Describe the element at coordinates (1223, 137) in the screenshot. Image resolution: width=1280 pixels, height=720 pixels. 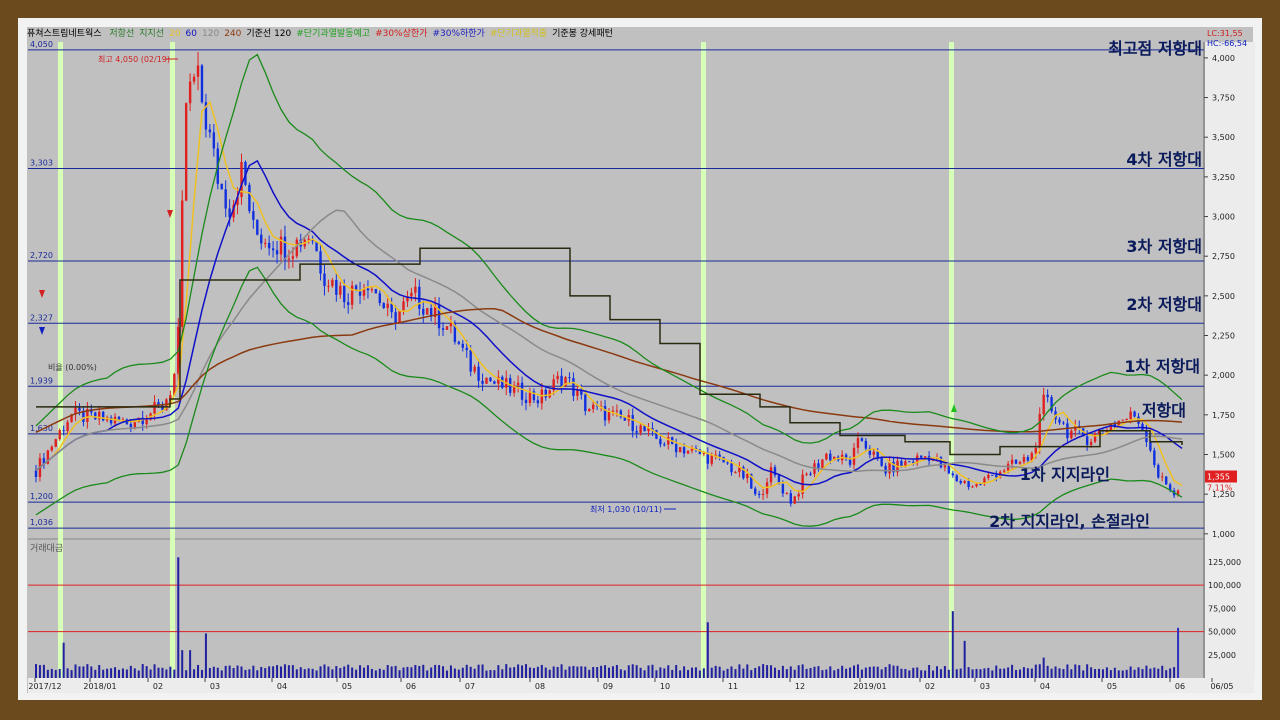
I see `y-tick-label: 3,500` at that location.